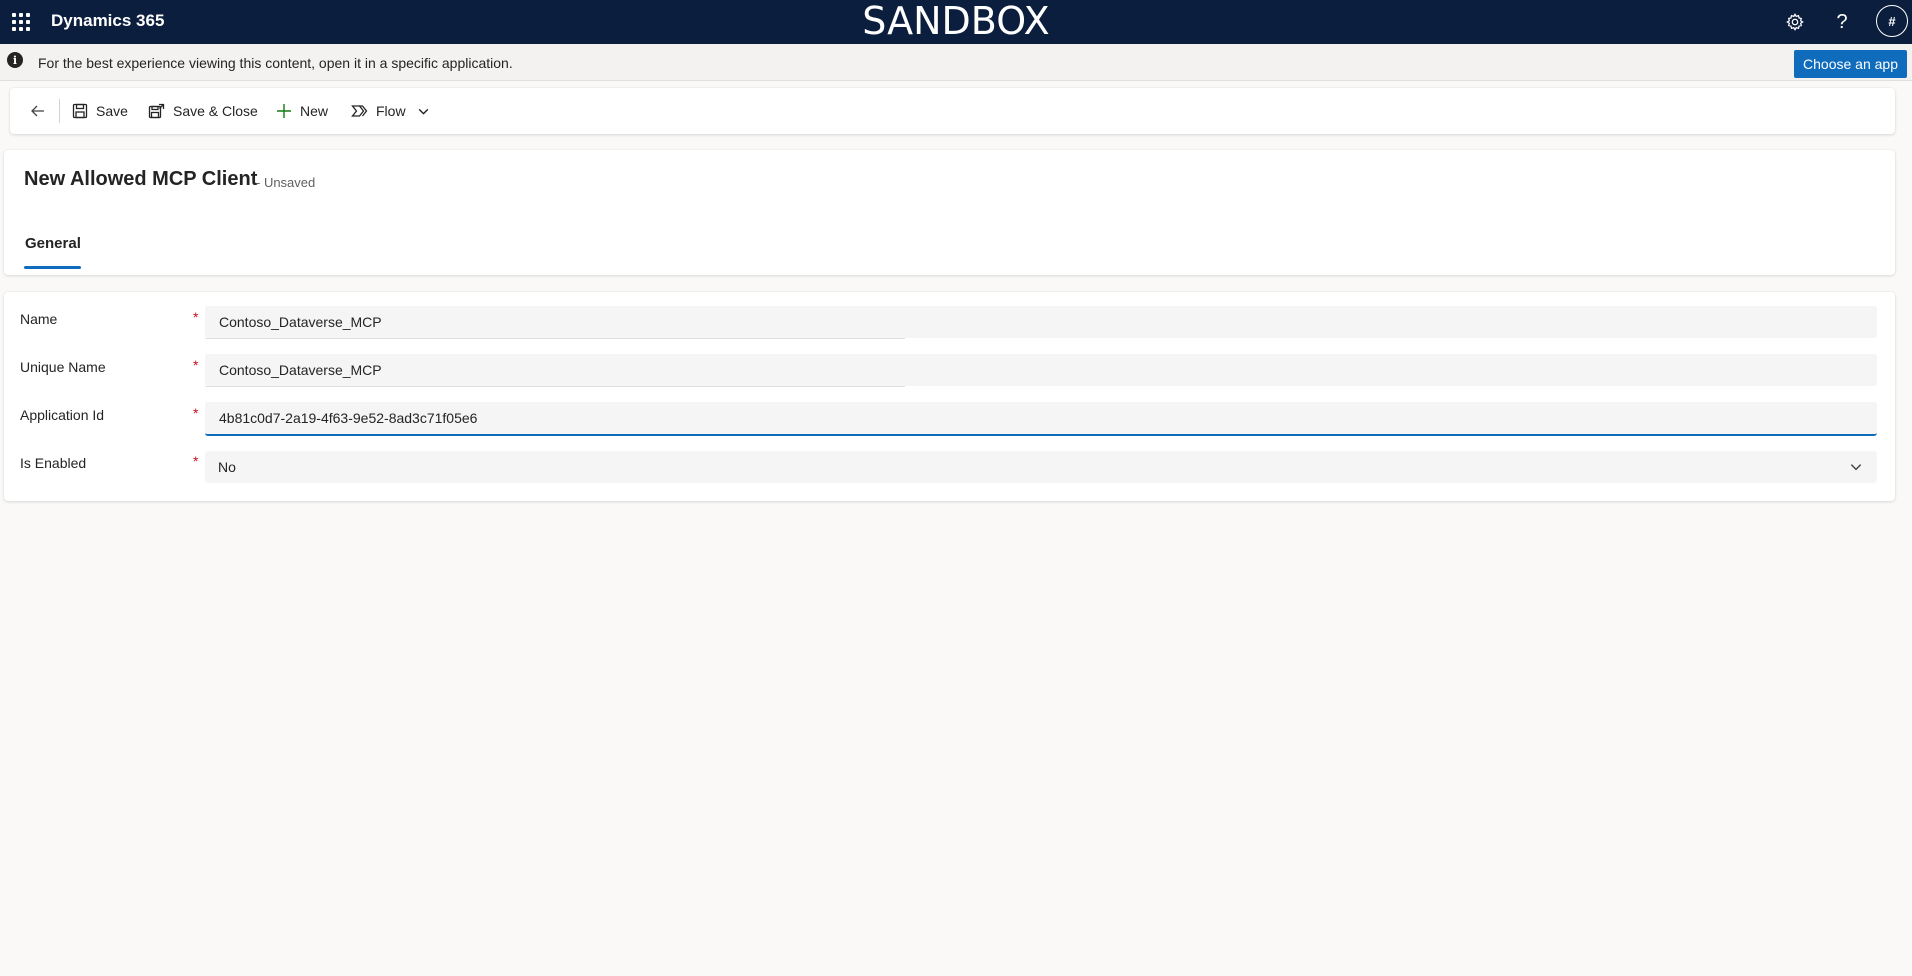  I want to click on tab-selected-indicator, so click(52, 267).